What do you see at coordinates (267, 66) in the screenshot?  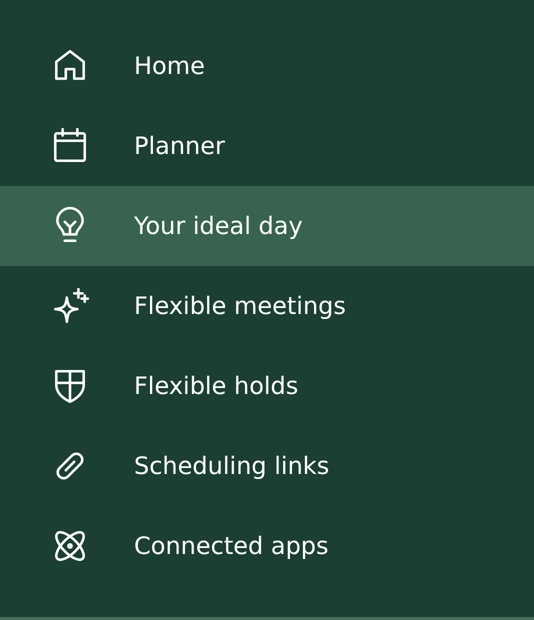 I see `nav-item: Home` at bounding box center [267, 66].